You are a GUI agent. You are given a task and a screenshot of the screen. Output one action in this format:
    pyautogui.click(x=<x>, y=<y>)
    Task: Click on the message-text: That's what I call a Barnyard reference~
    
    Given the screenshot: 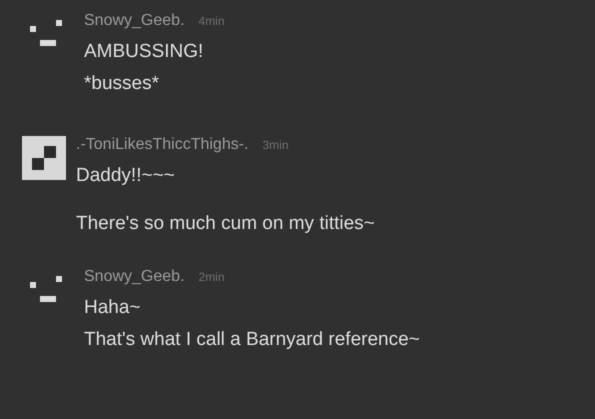 What is the action you would take?
    pyautogui.click(x=252, y=340)
    